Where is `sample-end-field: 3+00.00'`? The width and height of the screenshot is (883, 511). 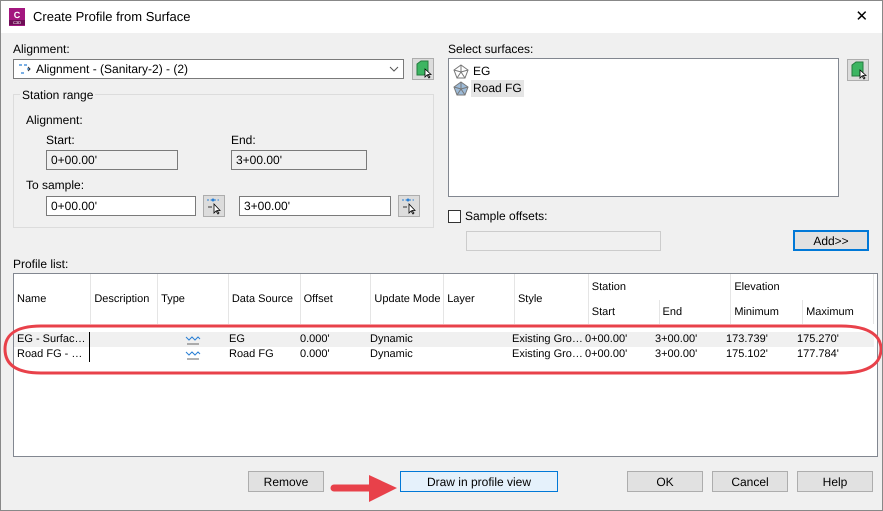
sample-end-field: 3+00.00' is located at coordinates (315, 206).